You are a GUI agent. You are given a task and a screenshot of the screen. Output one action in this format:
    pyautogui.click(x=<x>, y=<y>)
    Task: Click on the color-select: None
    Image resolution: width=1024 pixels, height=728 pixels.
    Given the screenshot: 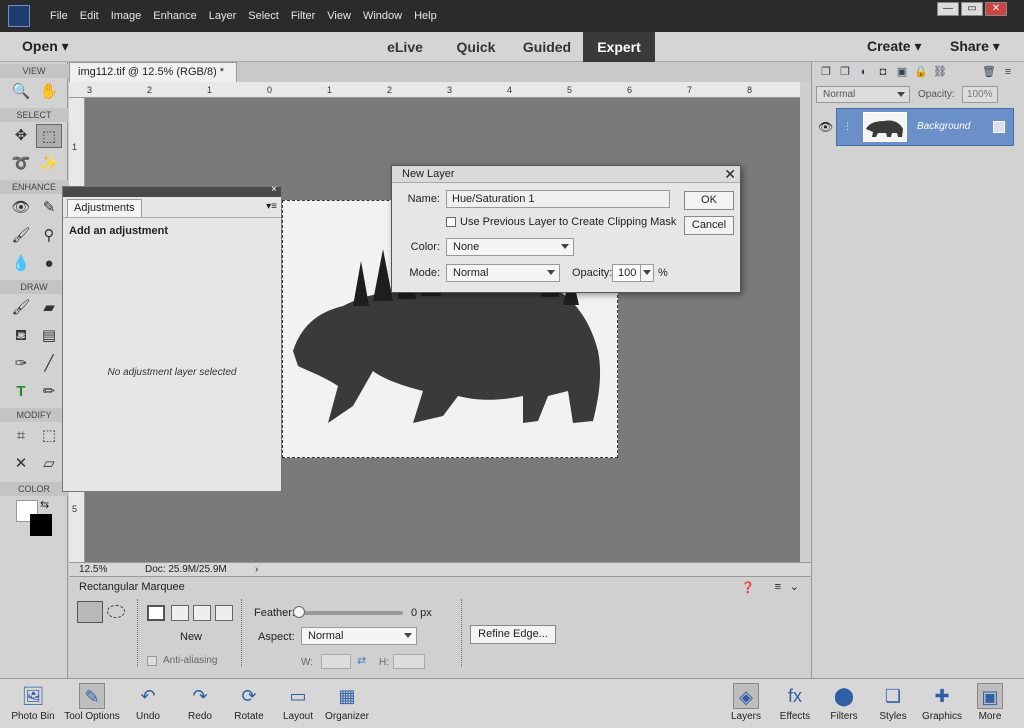 What is the action you would take?
    pyautogui.click(x=510, y=247)
    